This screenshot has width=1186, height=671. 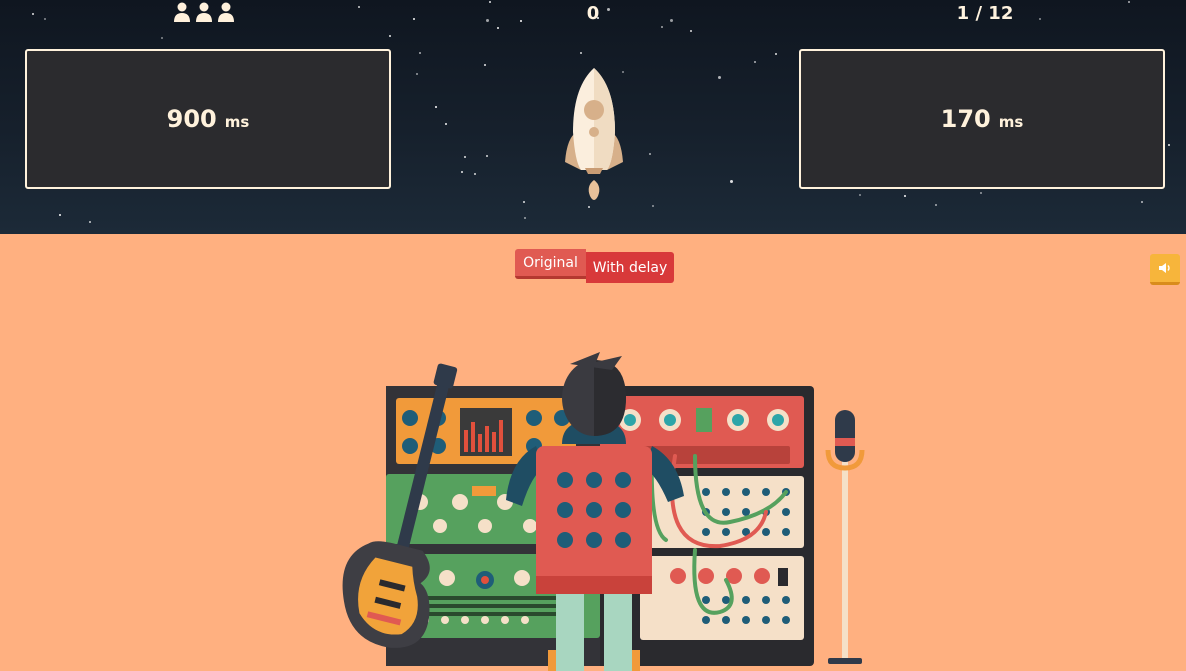 What do you see at coordinates (630, 267) in the screenshot?
I see `tab-with-delay: With delay` at bounding box center [630, 267].